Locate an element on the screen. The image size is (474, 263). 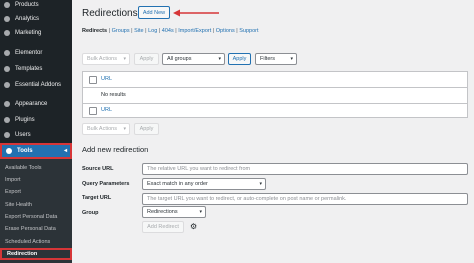
menu-marketing: Marketing is located at coordinates (36, 33).